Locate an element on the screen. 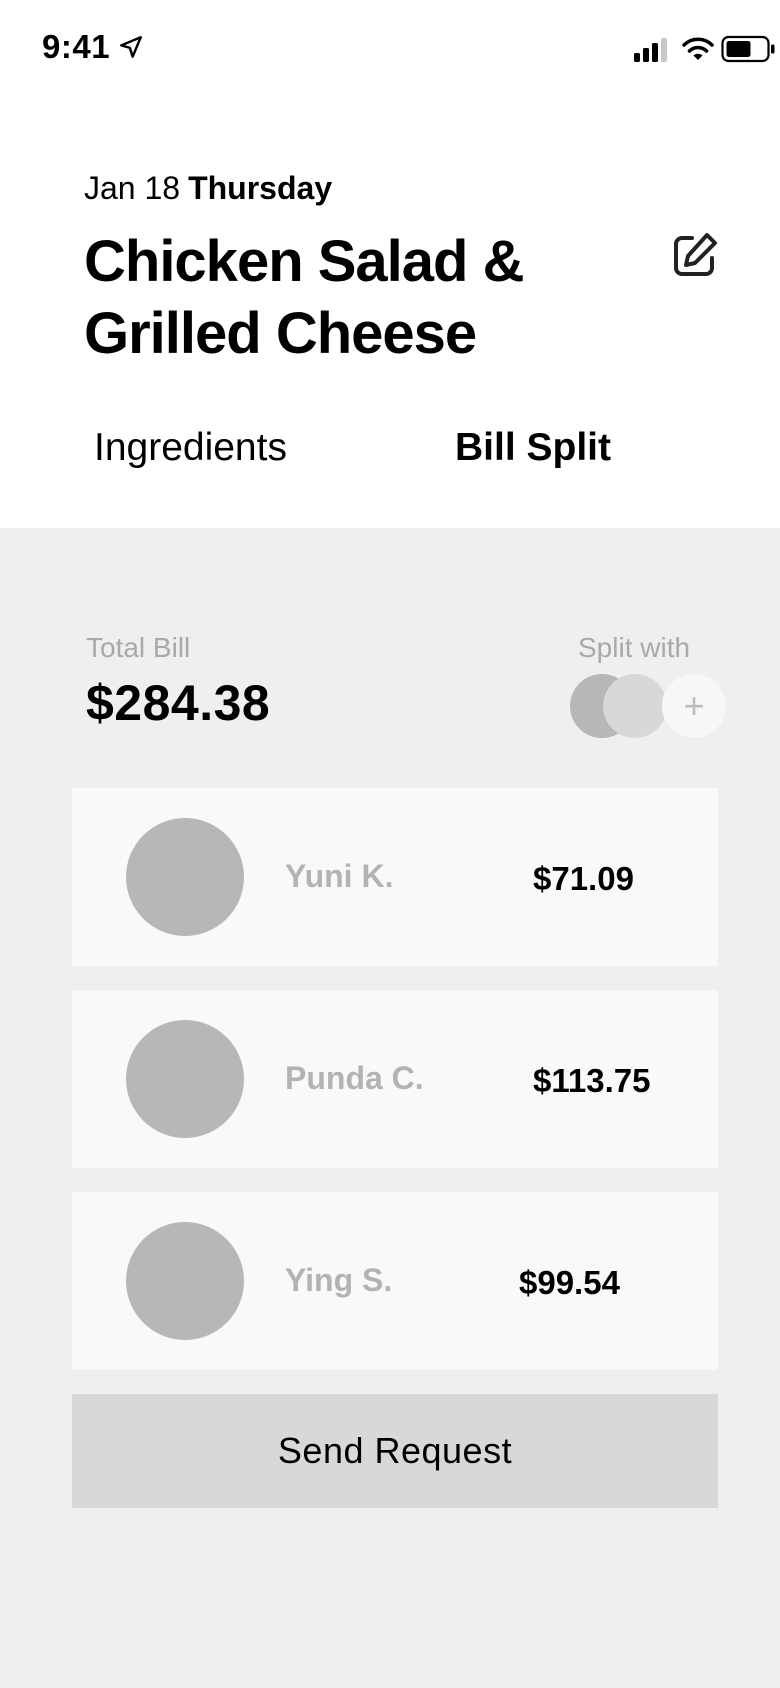  split-with-label: Split with is located at coordinates (634, 647).